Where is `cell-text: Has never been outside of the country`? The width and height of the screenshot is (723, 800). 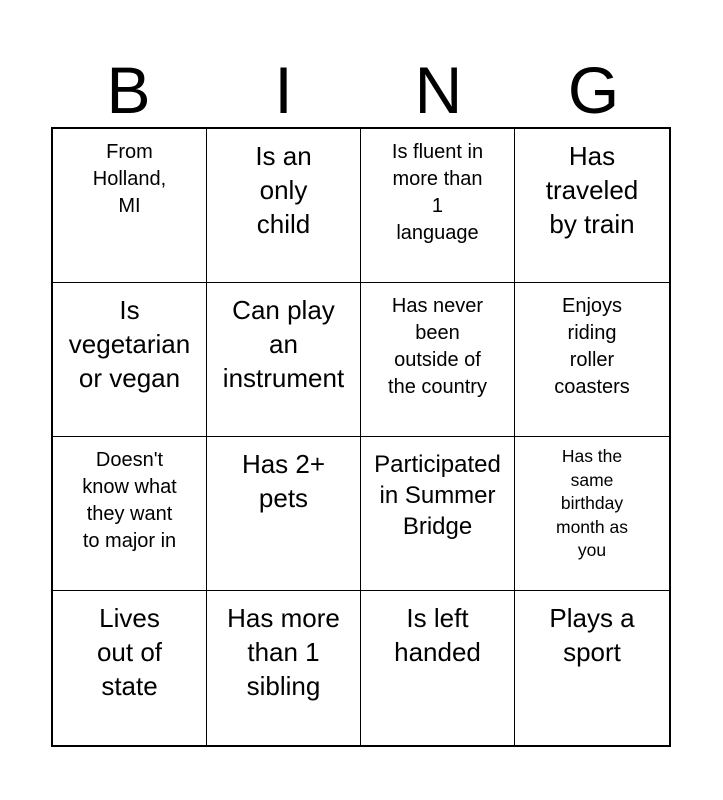 cell-text: Has never been outside of the country is located at coordinates (437, 346).